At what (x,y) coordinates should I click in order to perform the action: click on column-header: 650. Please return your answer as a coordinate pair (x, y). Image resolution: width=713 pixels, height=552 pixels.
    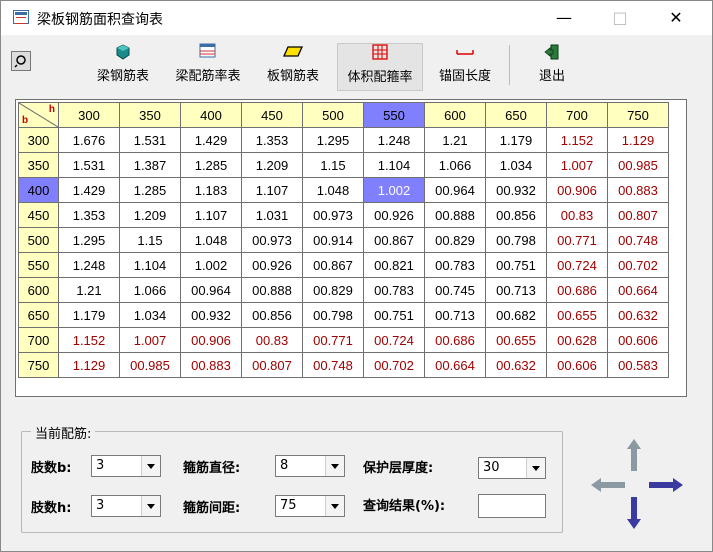
    Looking at the image, I should click on (516, 115).